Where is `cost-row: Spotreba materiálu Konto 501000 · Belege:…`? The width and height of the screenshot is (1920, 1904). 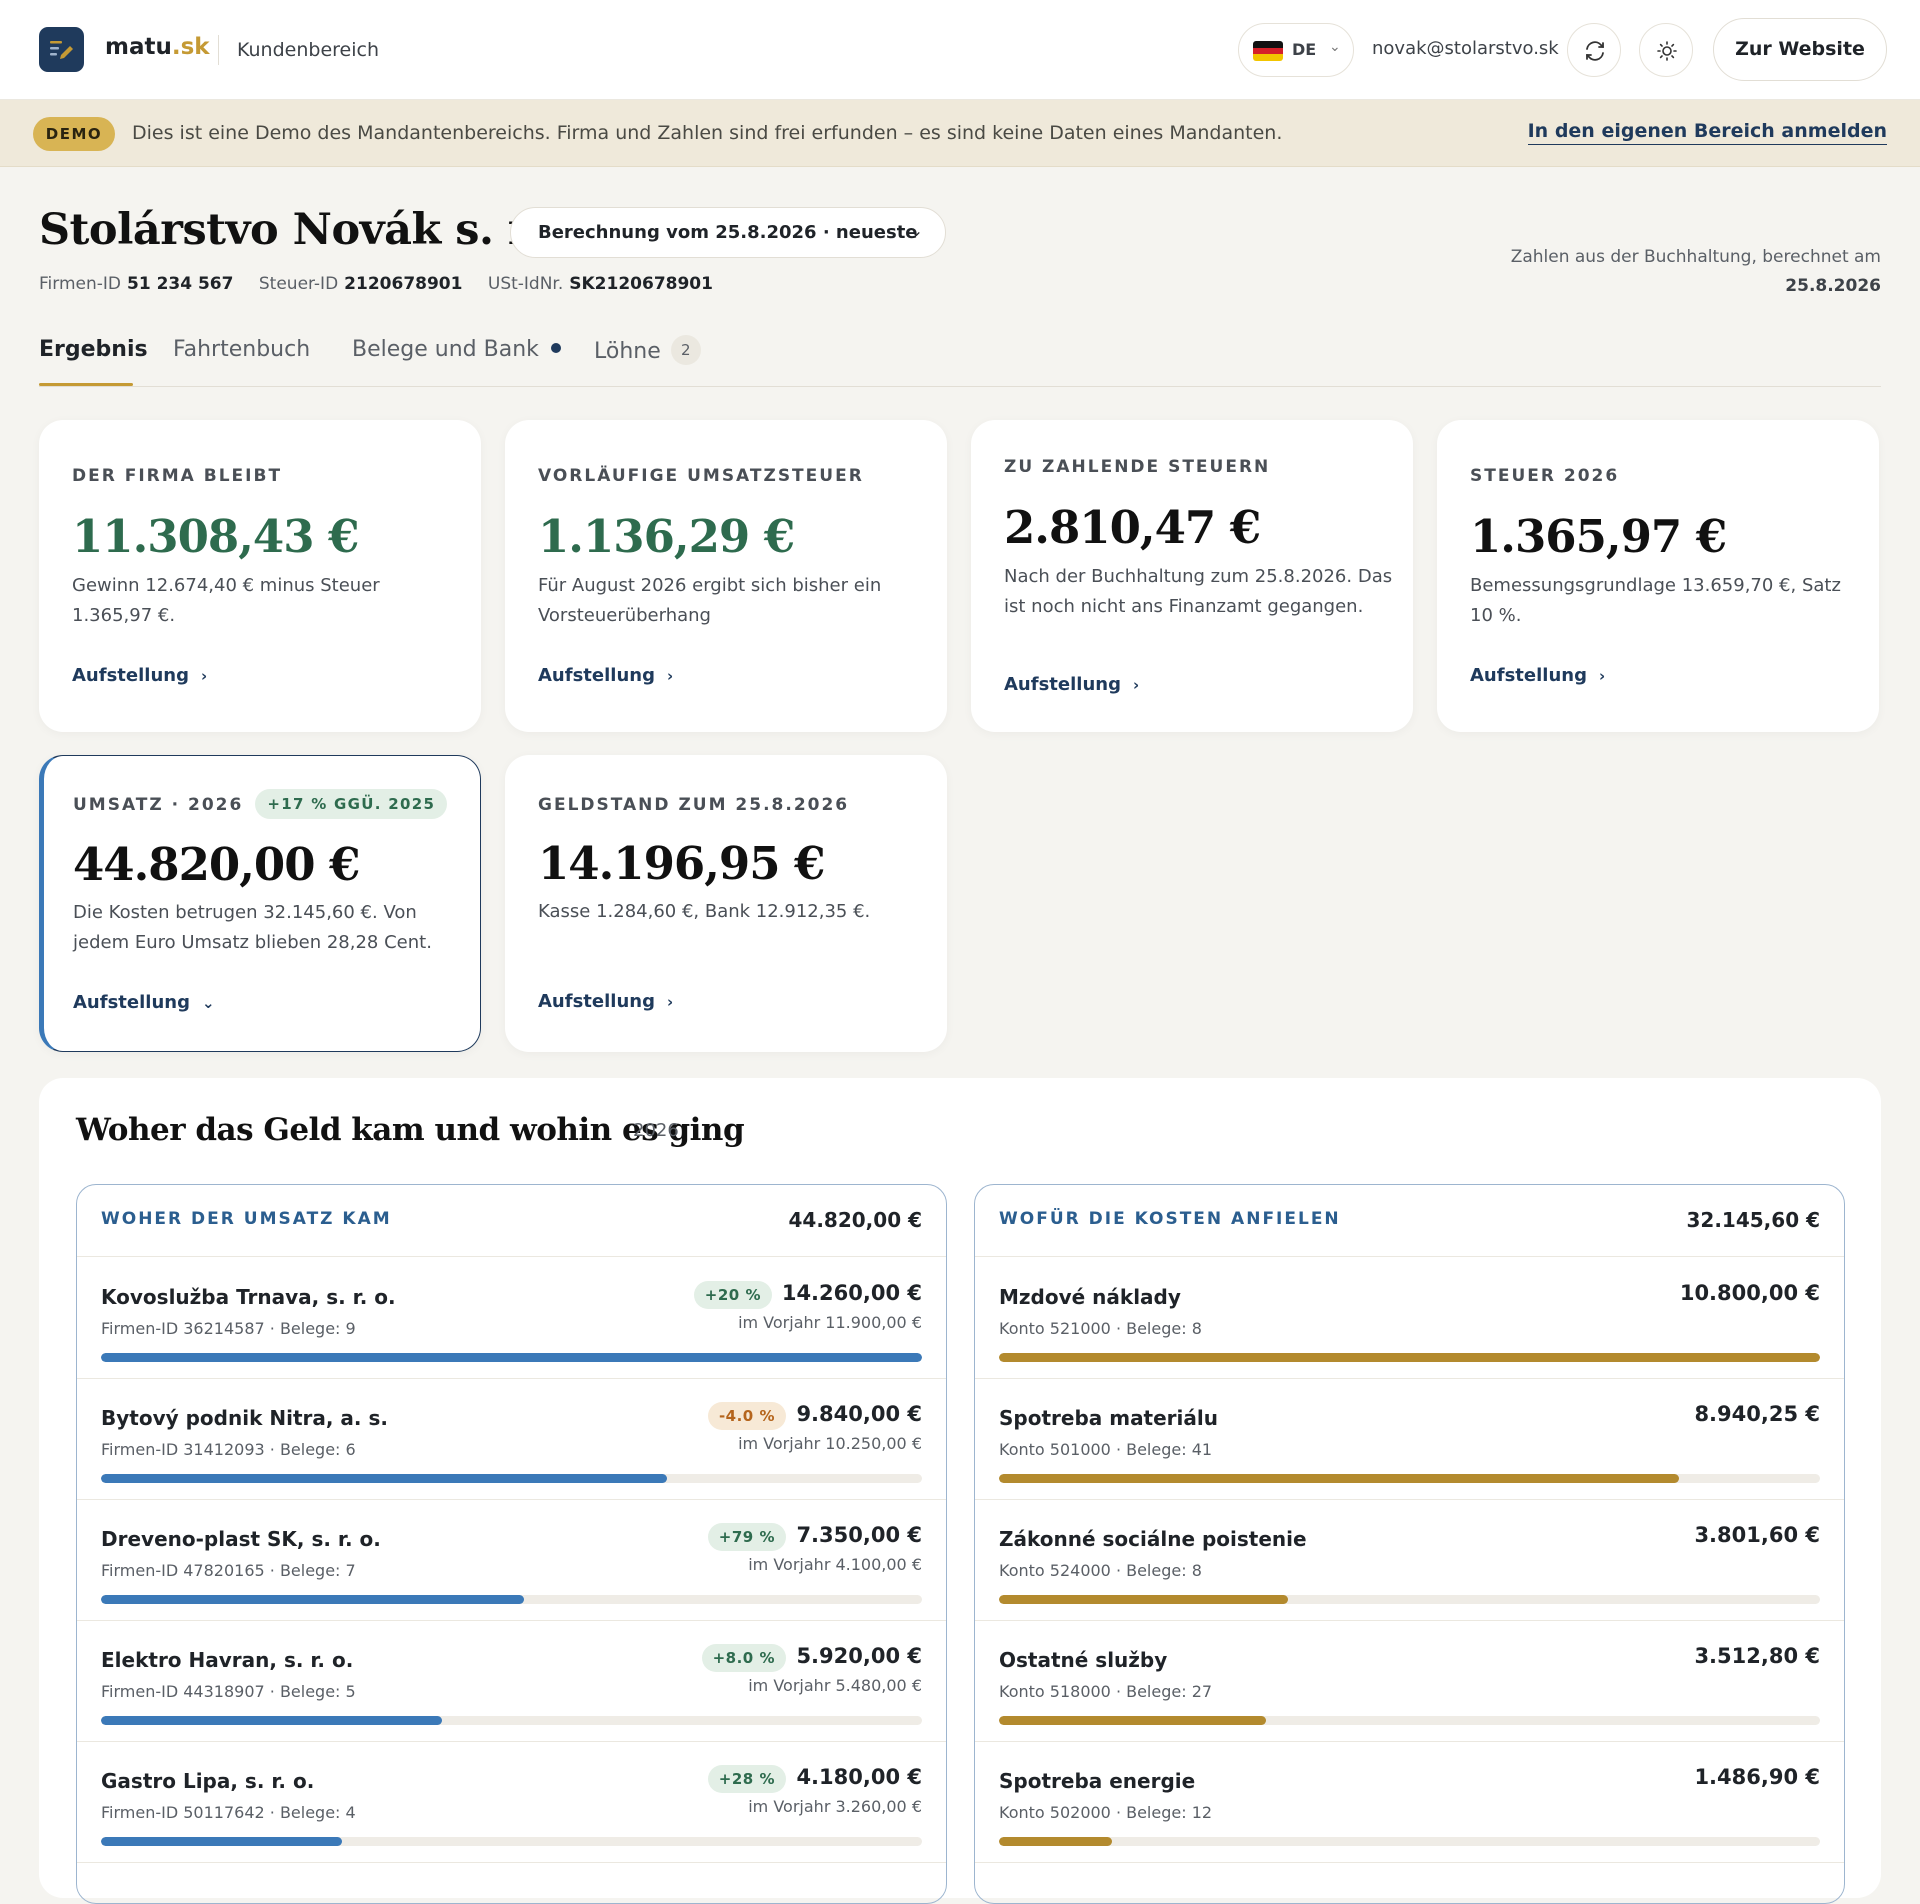
cost-row: Spotreba materiálu Konto 501000 · Belege:… is located at coordinates (1409, 1439).